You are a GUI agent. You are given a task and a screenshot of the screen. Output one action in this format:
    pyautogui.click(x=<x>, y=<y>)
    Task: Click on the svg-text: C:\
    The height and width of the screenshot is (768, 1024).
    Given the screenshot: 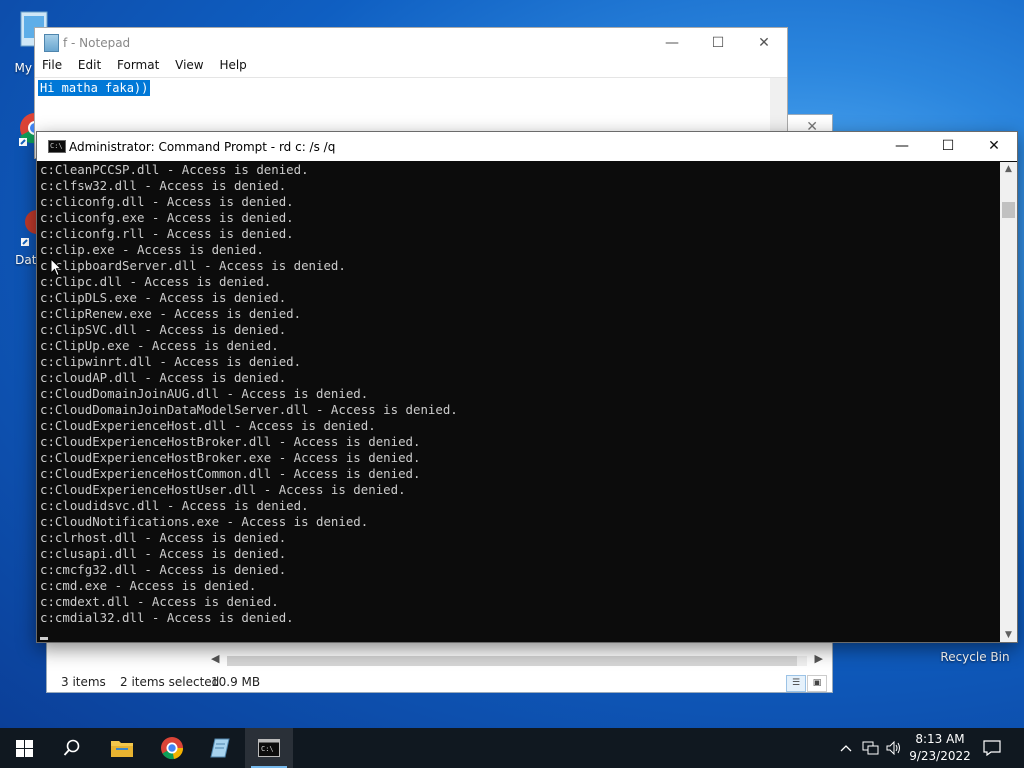 What is the action you would take?
    pyautogui.click(x=267, y=749)
    